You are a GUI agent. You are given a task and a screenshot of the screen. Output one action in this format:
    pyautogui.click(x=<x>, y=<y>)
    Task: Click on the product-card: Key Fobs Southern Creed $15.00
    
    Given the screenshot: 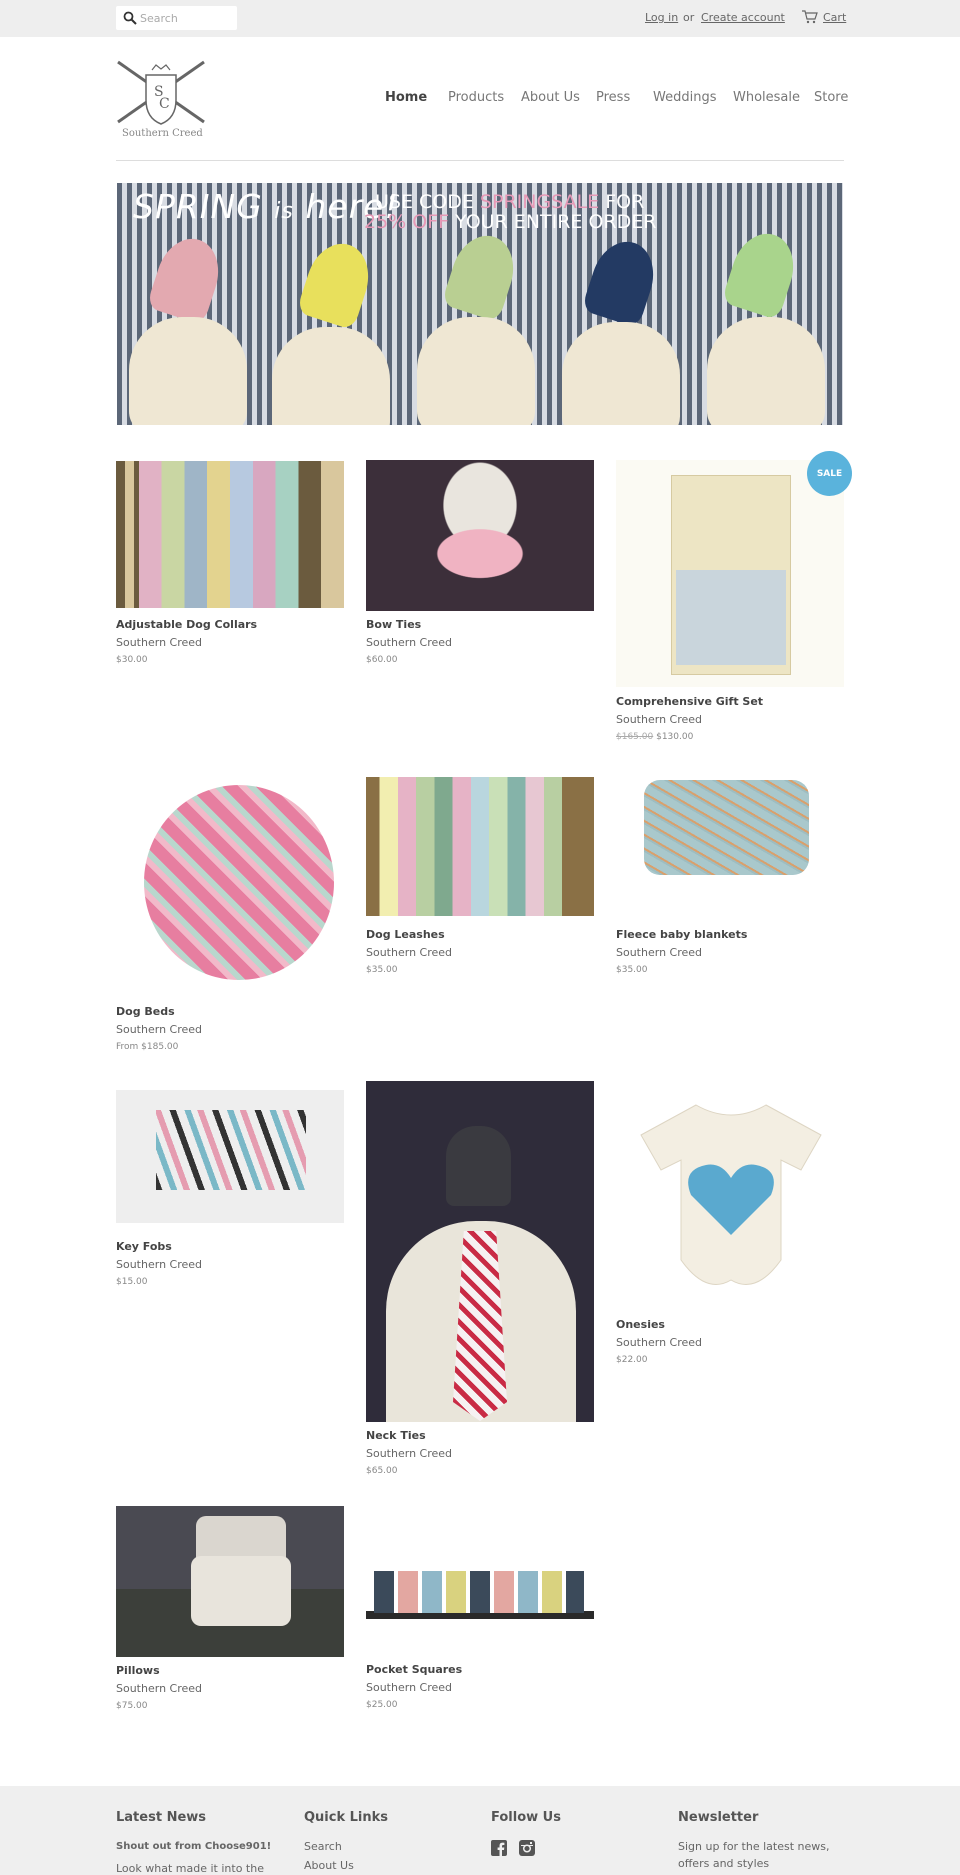 What is the action you would take?
    pyautogui.click(x=230, y=1190)
    